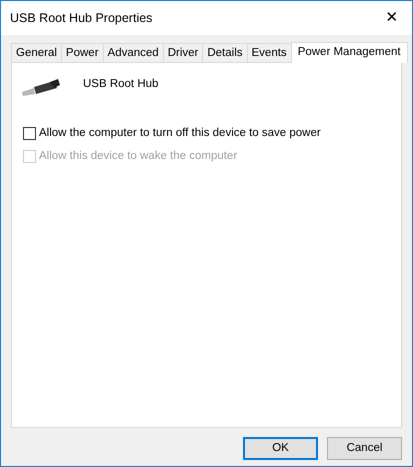 Image resolution: width=413 pixels, height=467 pixels. What do you see at coordinates (29, 133) in the screenshot?
I see `checkbox` at bounding box center [29, 133].